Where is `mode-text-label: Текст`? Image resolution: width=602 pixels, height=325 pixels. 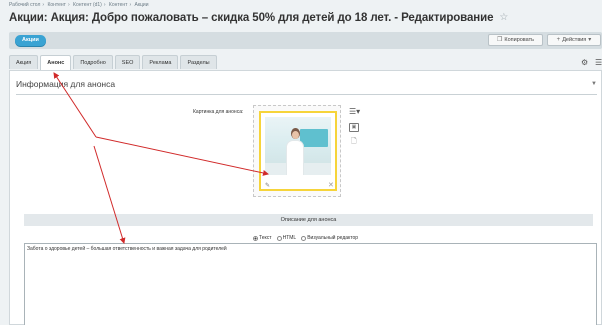
mode-text-label: Текст is located at coordinates (265, 238).